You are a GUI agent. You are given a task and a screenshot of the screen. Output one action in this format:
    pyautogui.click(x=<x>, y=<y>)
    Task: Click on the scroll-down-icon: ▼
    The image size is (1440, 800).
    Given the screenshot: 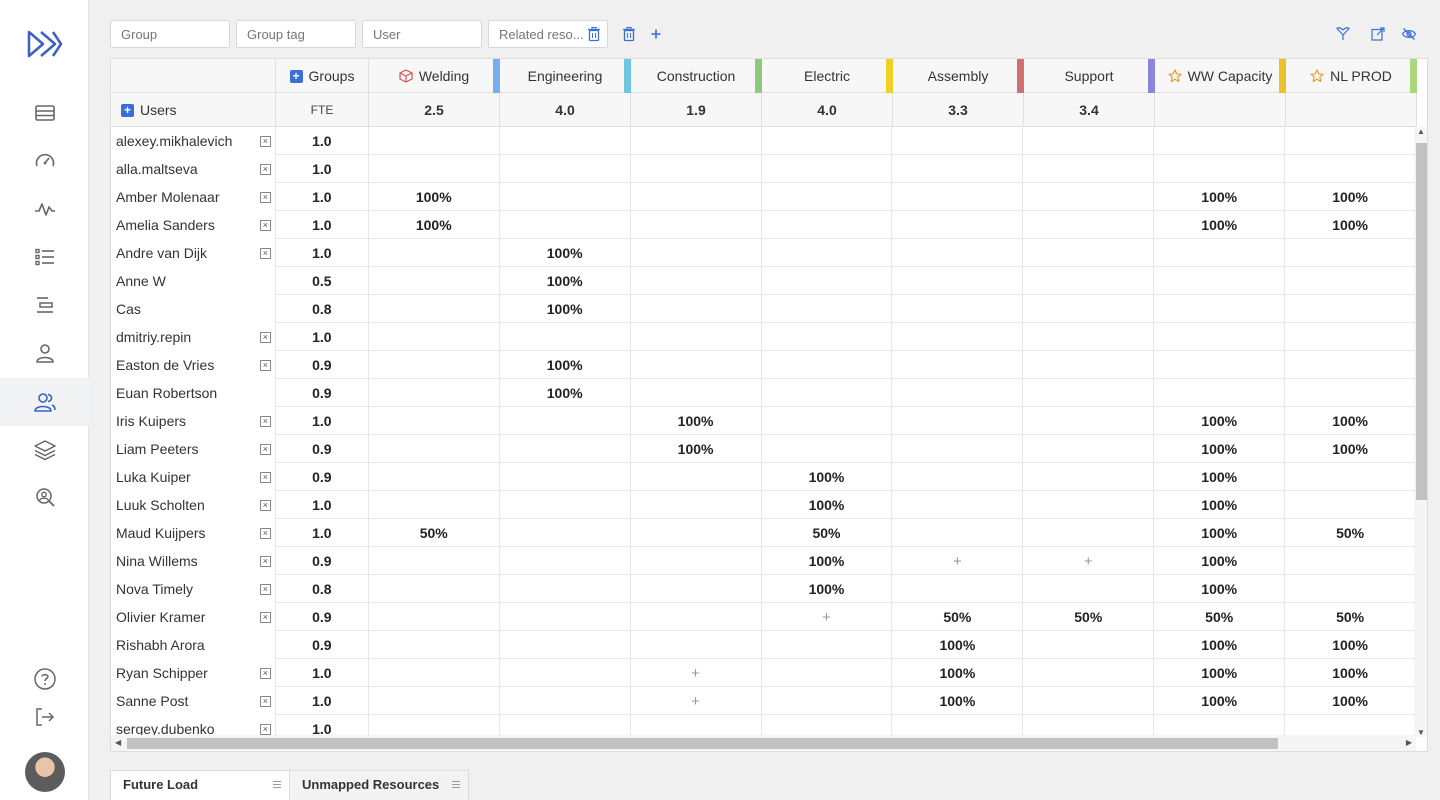 What is the action you would take?
    pyautogui.click(x=1421, y=732)
    